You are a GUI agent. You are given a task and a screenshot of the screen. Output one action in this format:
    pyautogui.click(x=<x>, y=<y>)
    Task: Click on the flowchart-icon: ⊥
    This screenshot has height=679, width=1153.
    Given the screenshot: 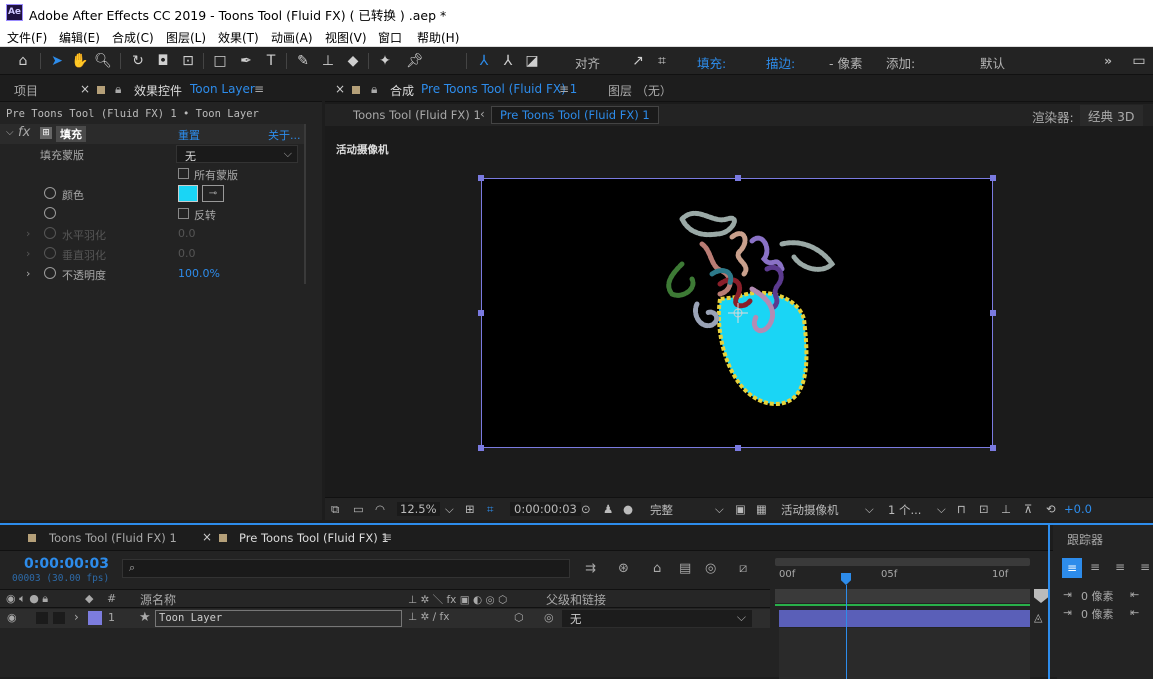 What is the action you would take?
    pyautogui.click(x=1006, y=509)
    